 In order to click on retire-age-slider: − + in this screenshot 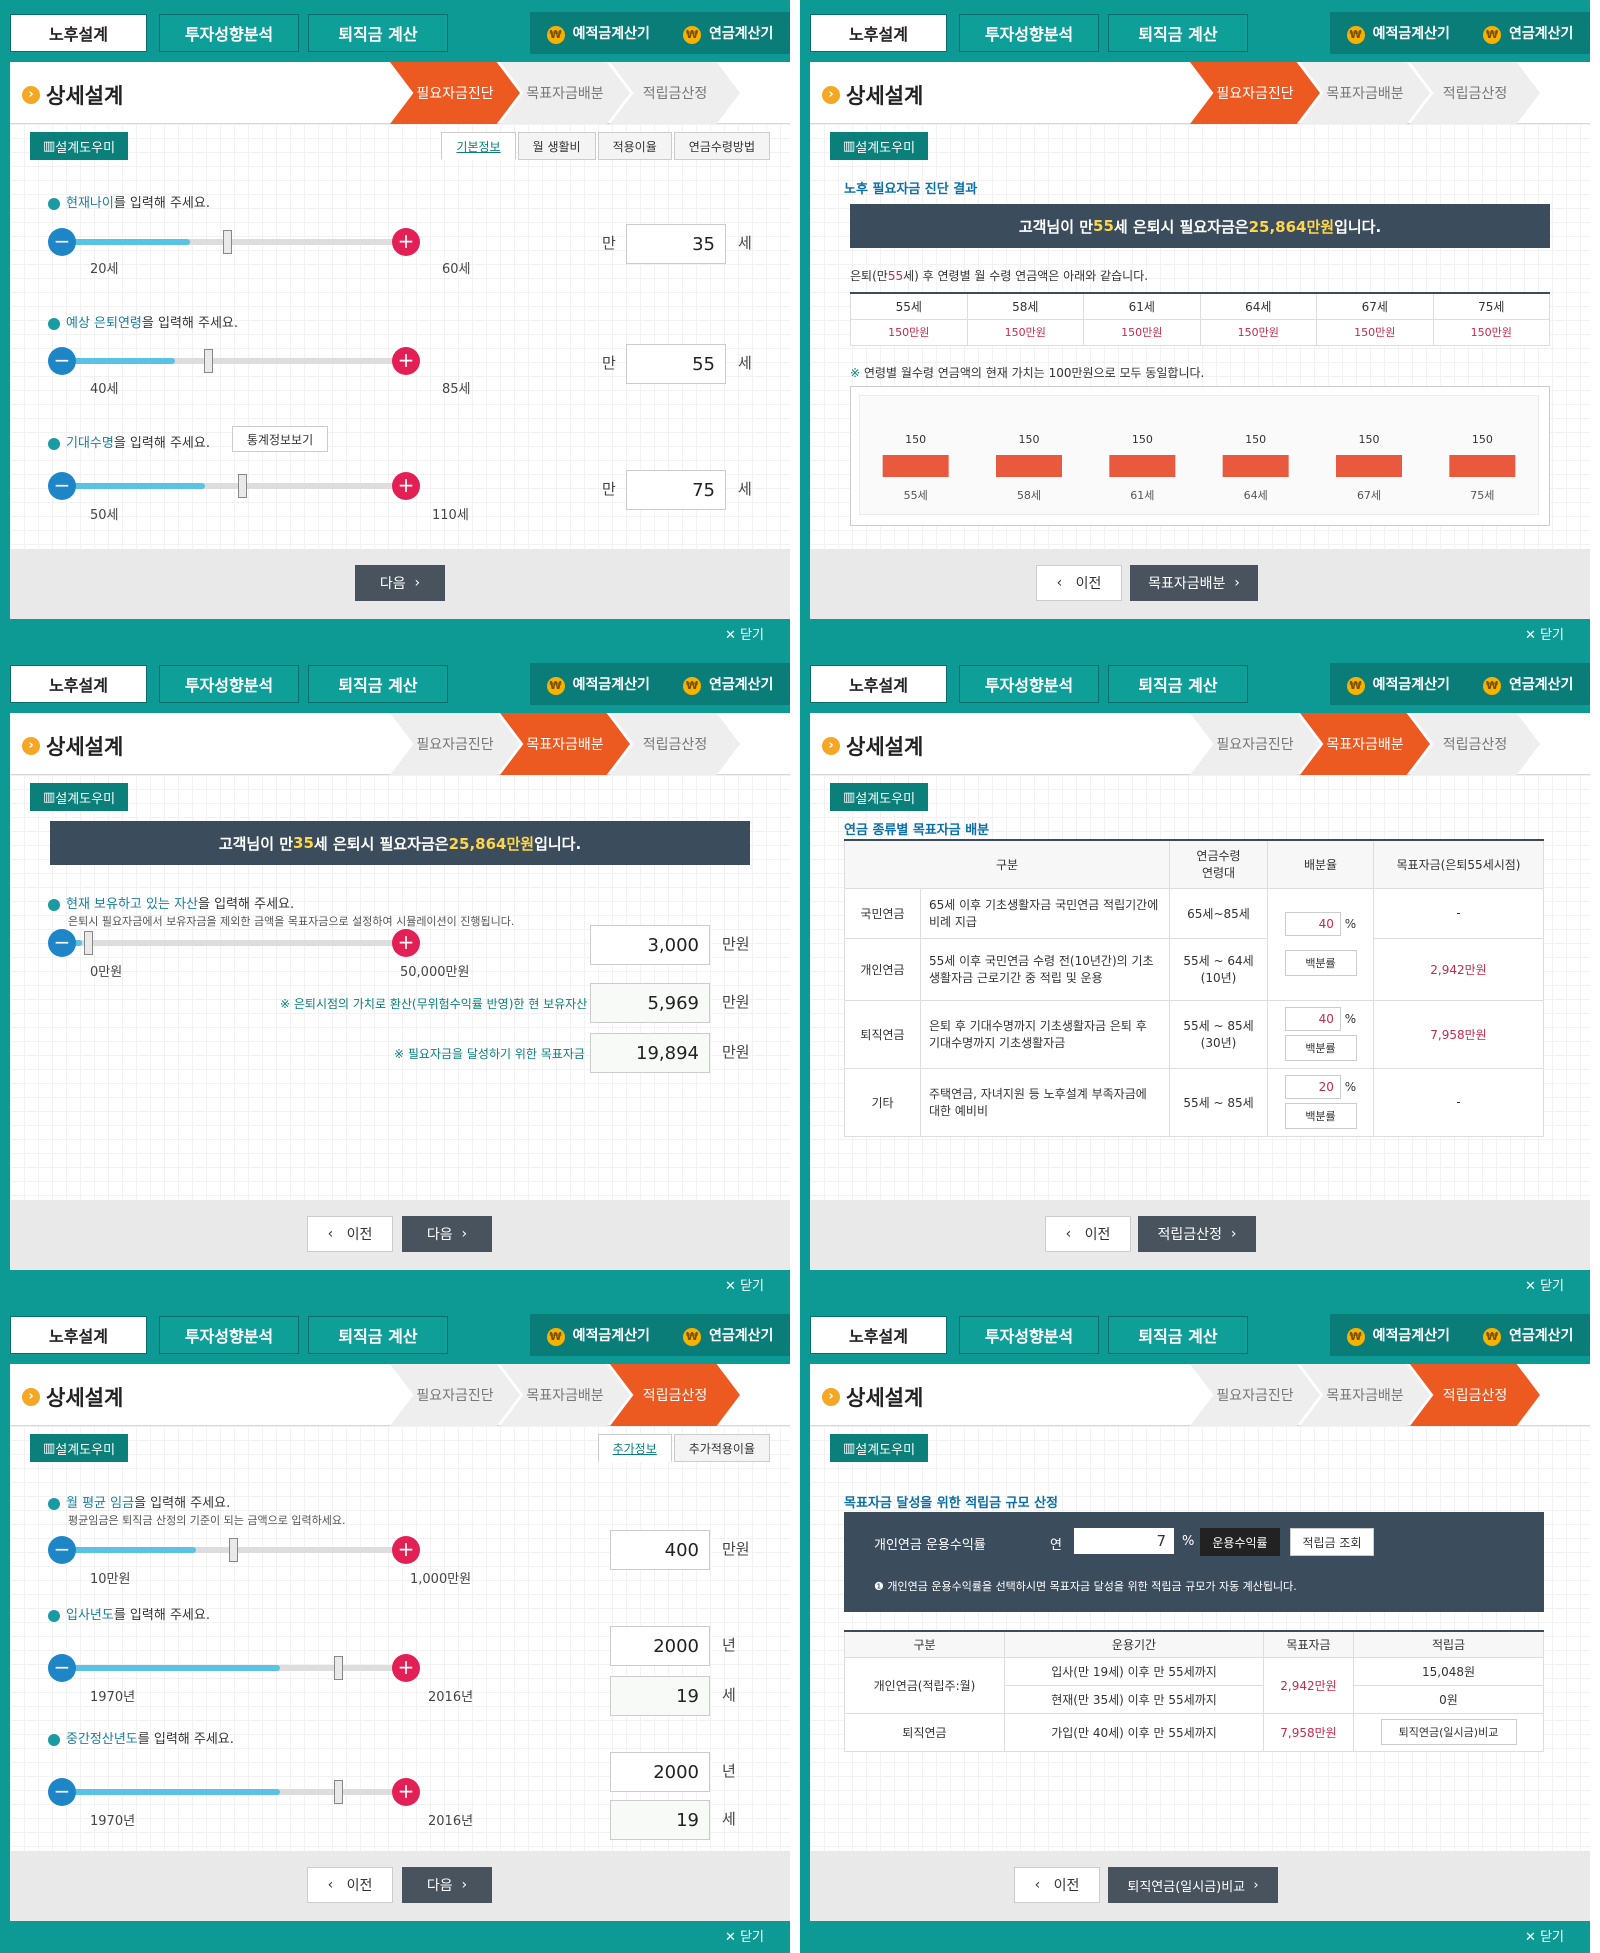, I will do `click(234, 361)`.